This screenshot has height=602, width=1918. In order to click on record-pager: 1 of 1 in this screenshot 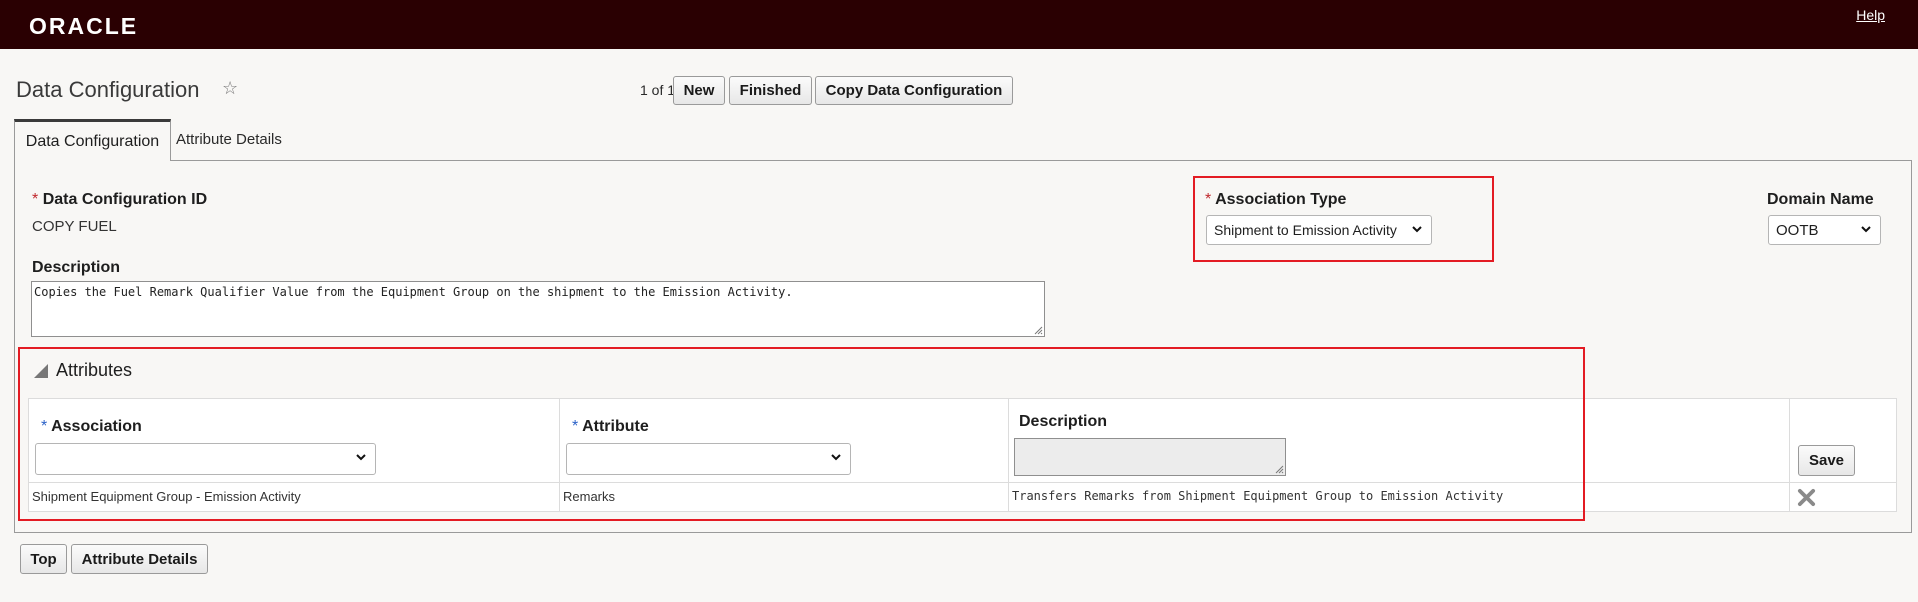, I will do `click(658, 90)`.